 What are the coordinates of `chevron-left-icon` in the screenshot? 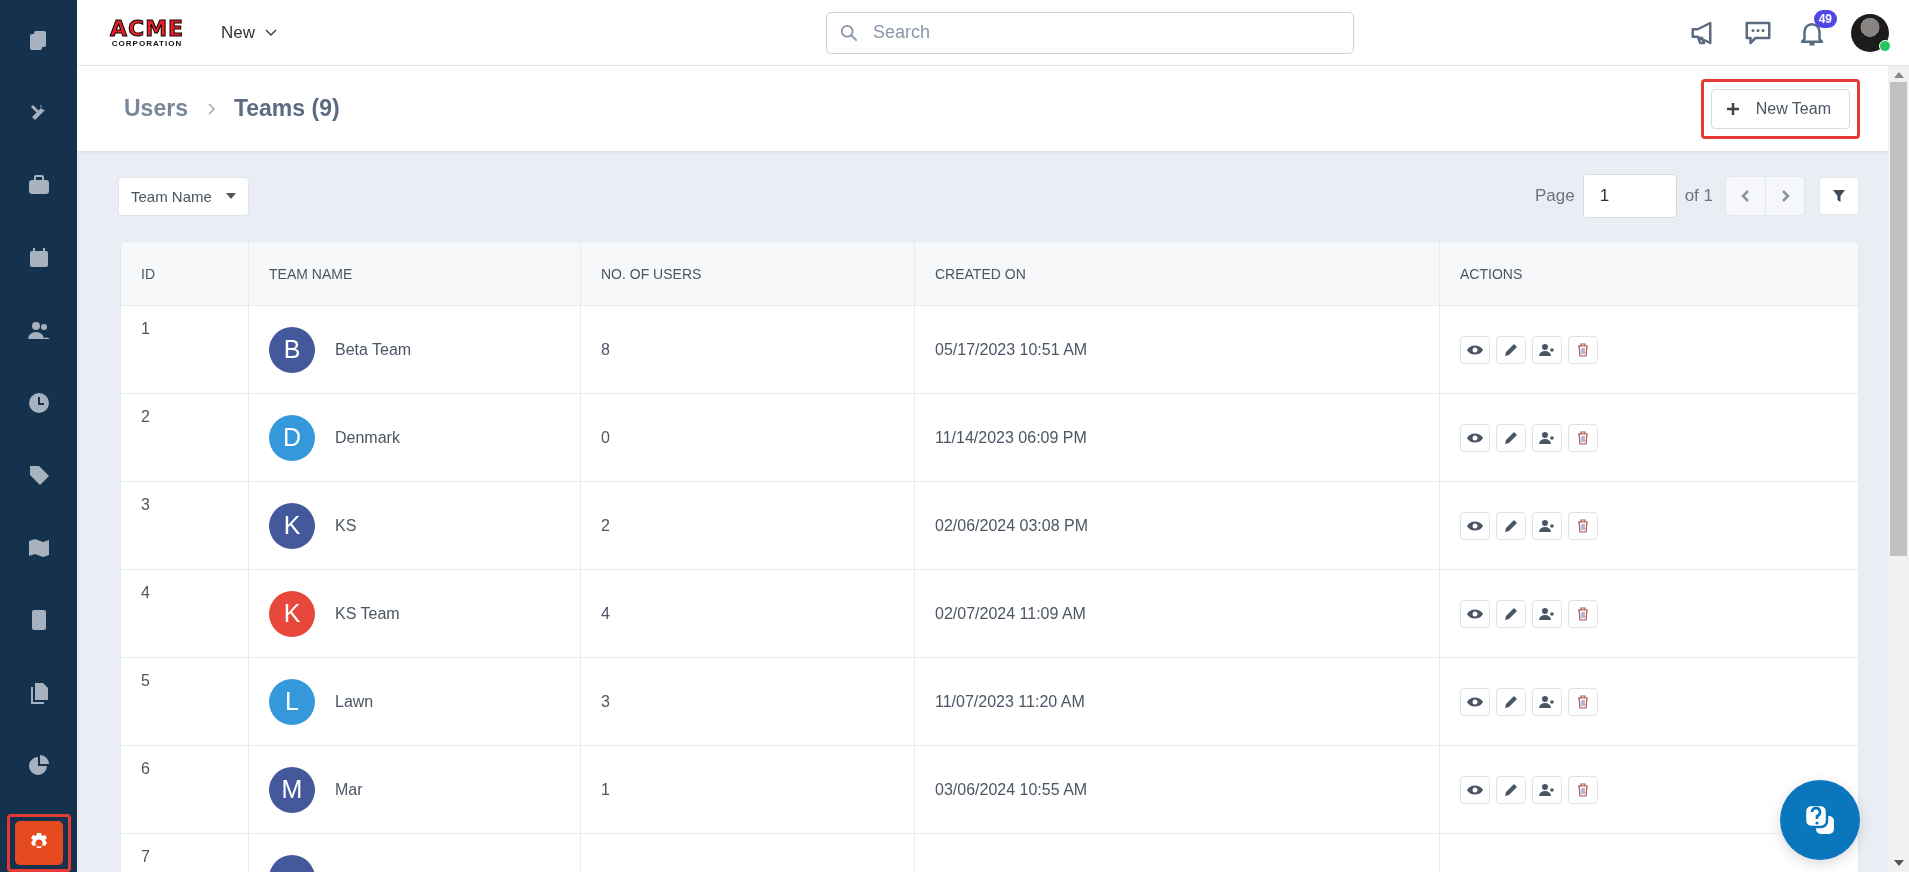 It's located at (1745, 196).